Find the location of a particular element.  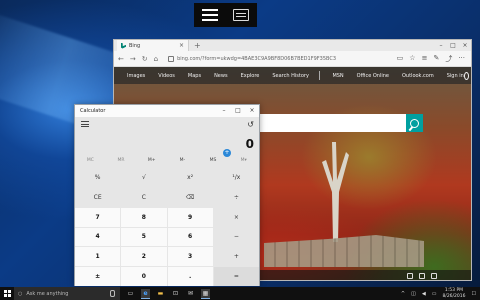

nav-divider is located at coordinates (319, 75).